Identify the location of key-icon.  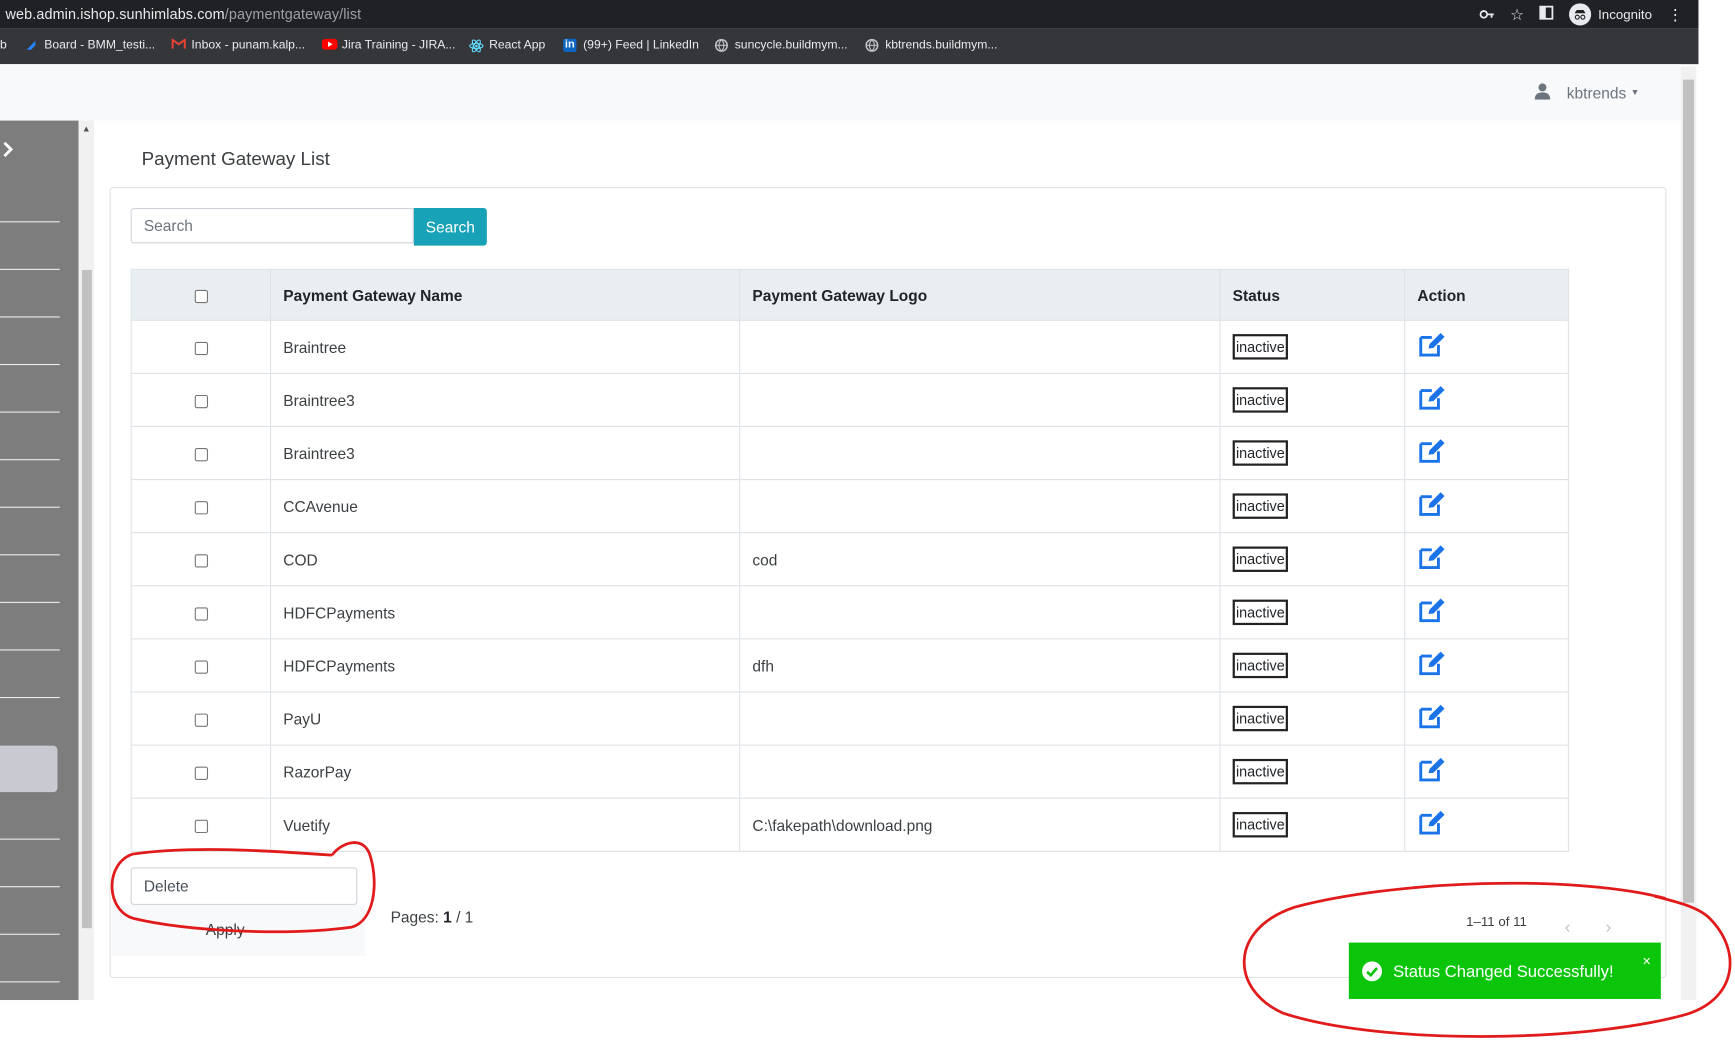
(1486, 15).